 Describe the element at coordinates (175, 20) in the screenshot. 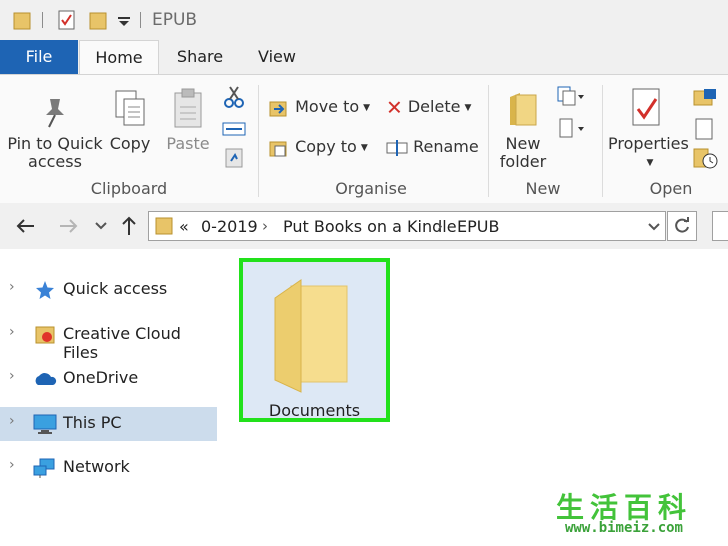

I see `window-title: EPUB` at that location.